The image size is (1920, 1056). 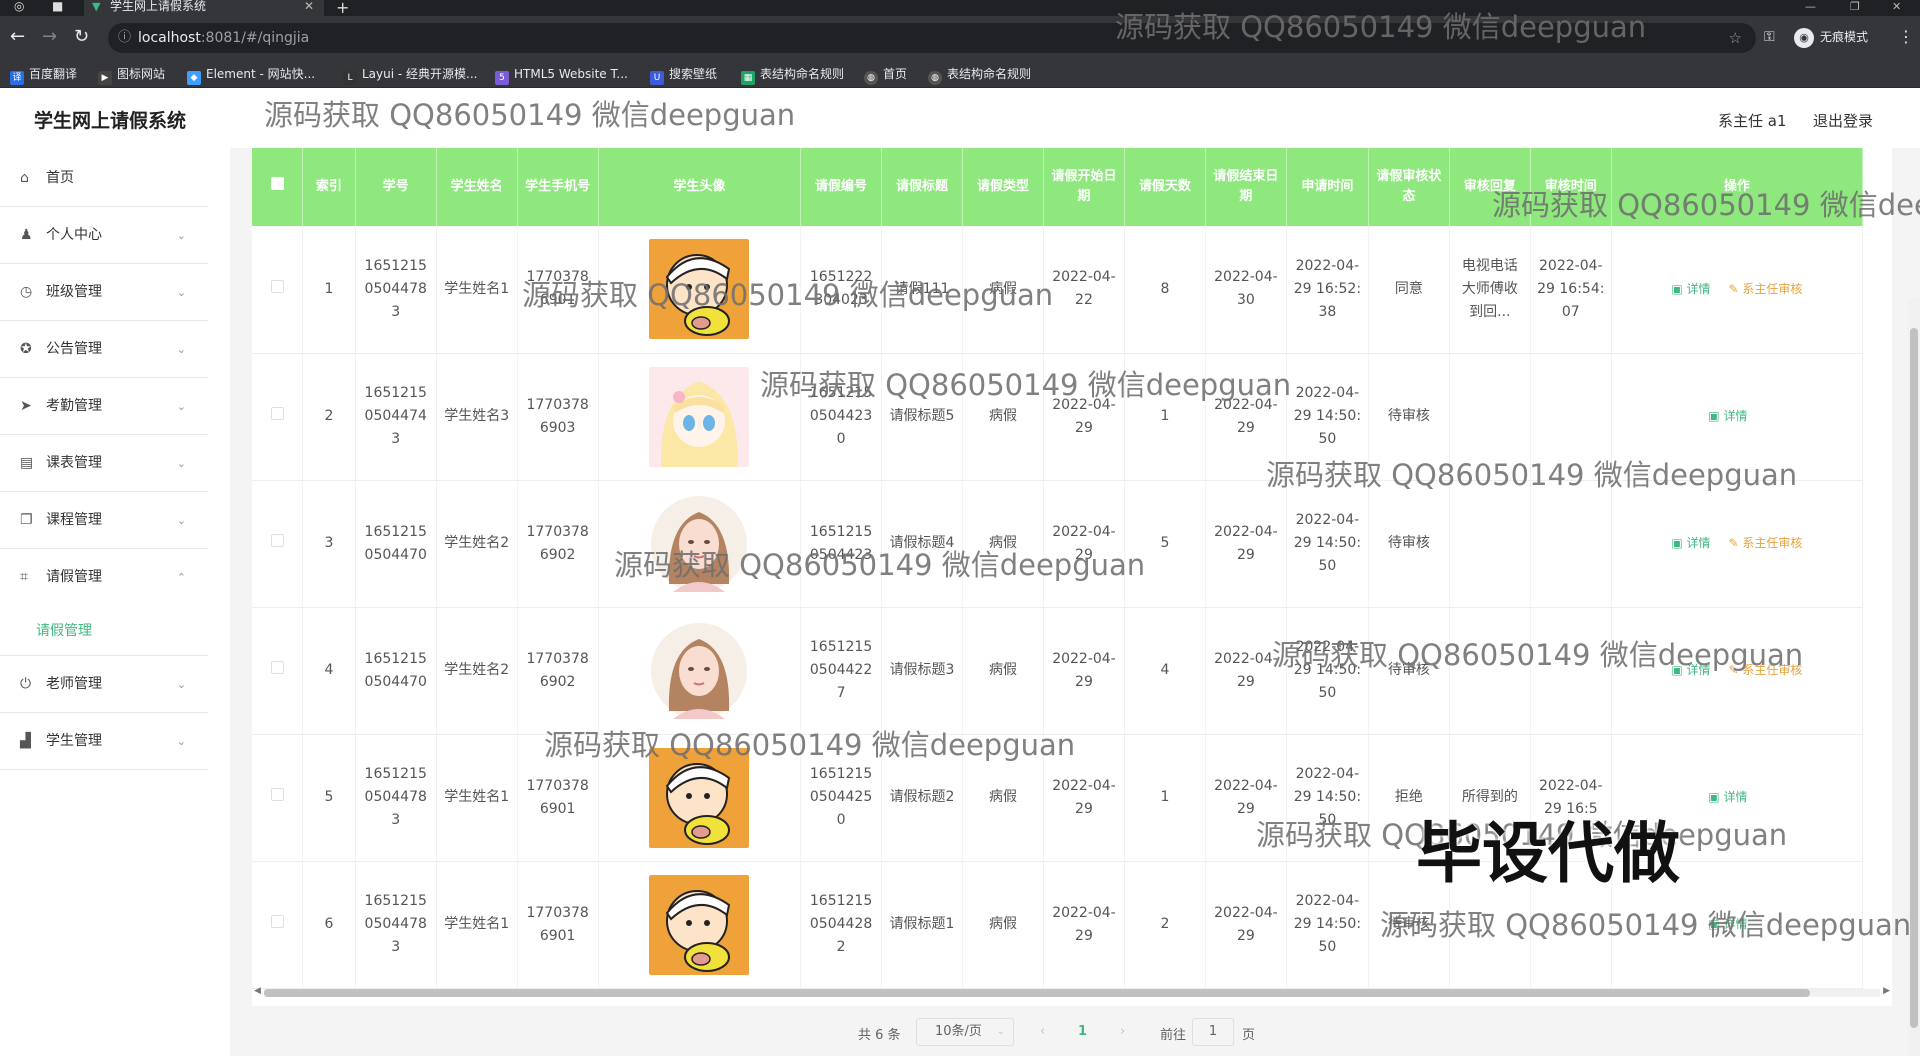 What do you see at coordinates (1327, 187) in the screenshot?
I see `column-header: 申请时间` at bounding box center [1327, 187].